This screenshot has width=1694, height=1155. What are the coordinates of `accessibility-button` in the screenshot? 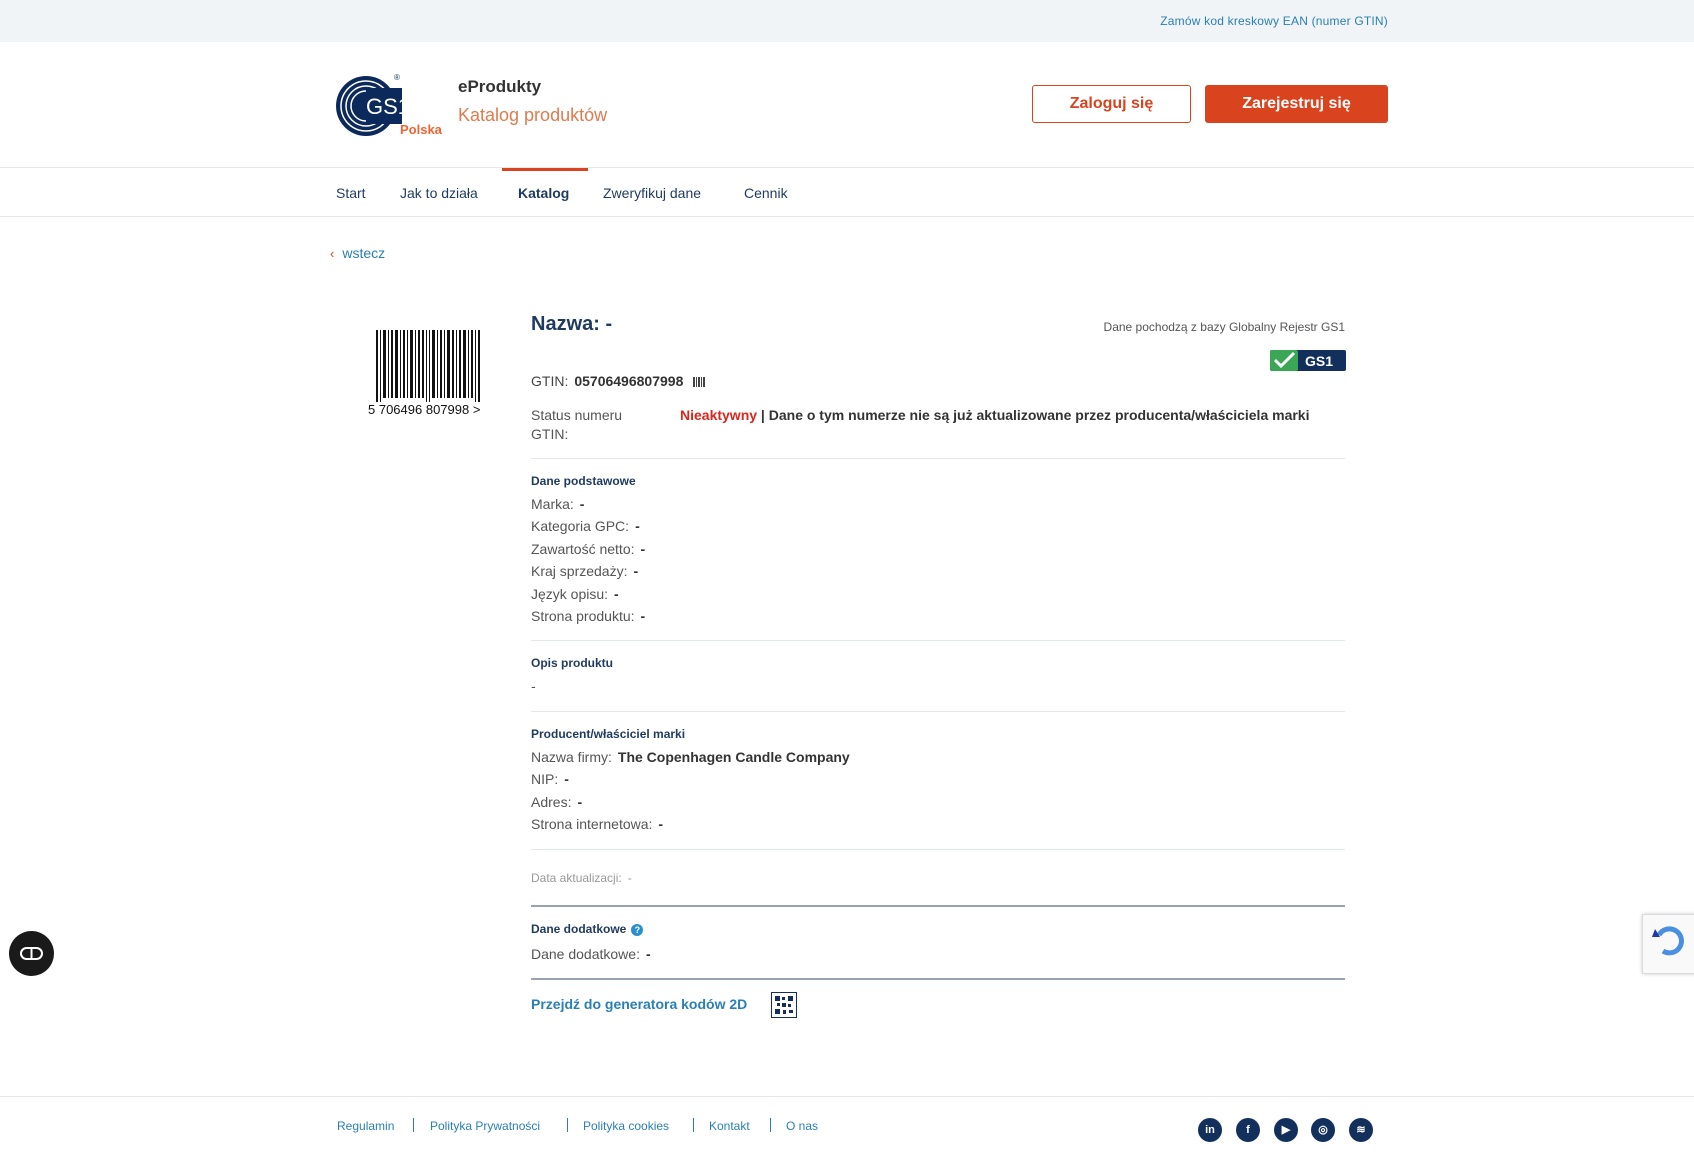 It's located at (31, 953).